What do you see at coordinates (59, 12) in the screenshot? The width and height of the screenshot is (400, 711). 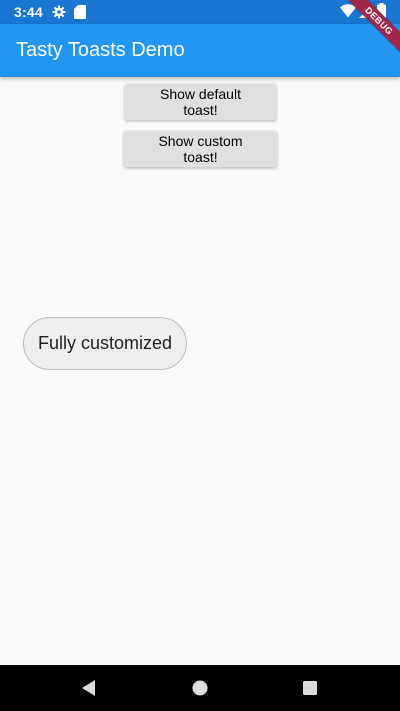 I see `gear-icon` at bounding box center [59, 12].